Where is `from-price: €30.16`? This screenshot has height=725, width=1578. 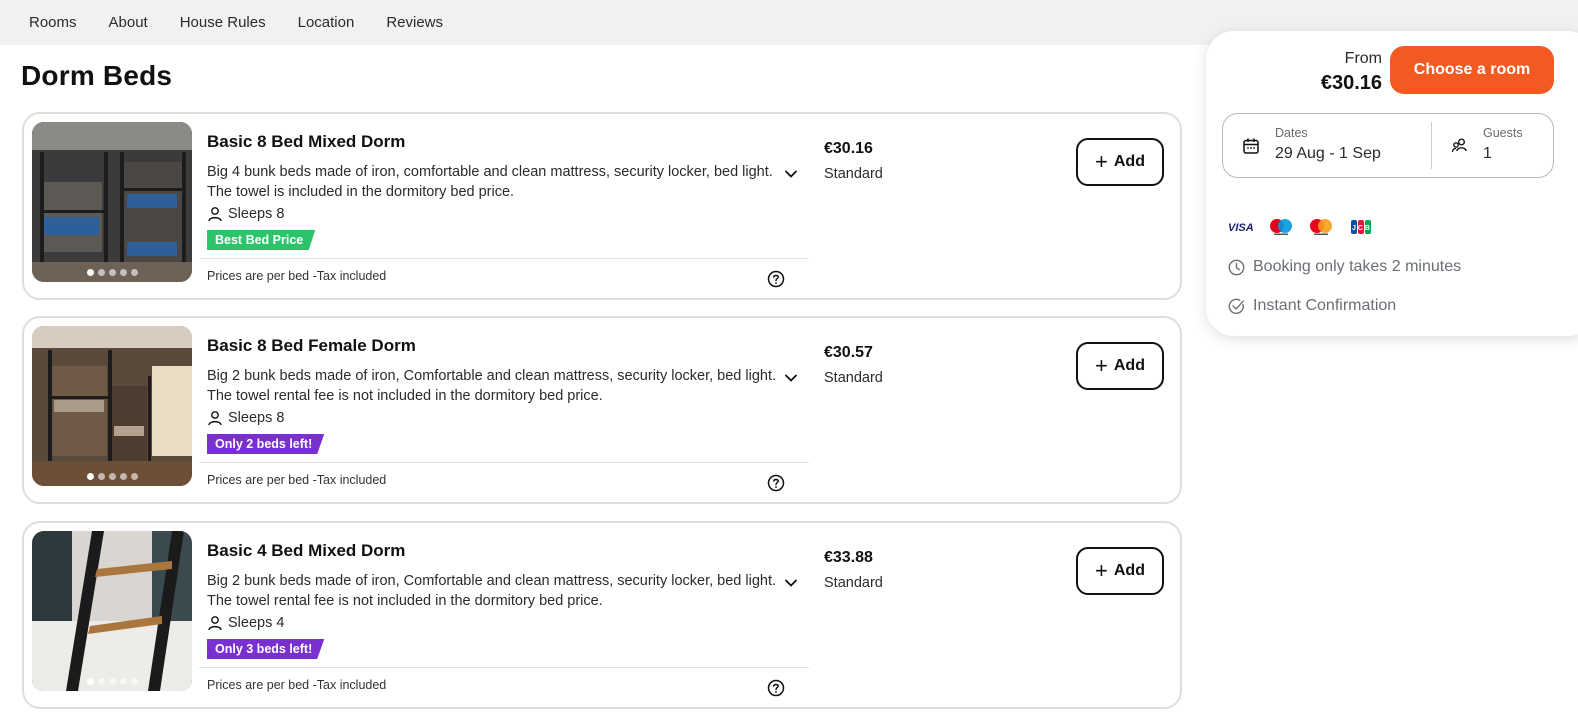
from-price: €30.16 is located at coordinates (1351, 83).